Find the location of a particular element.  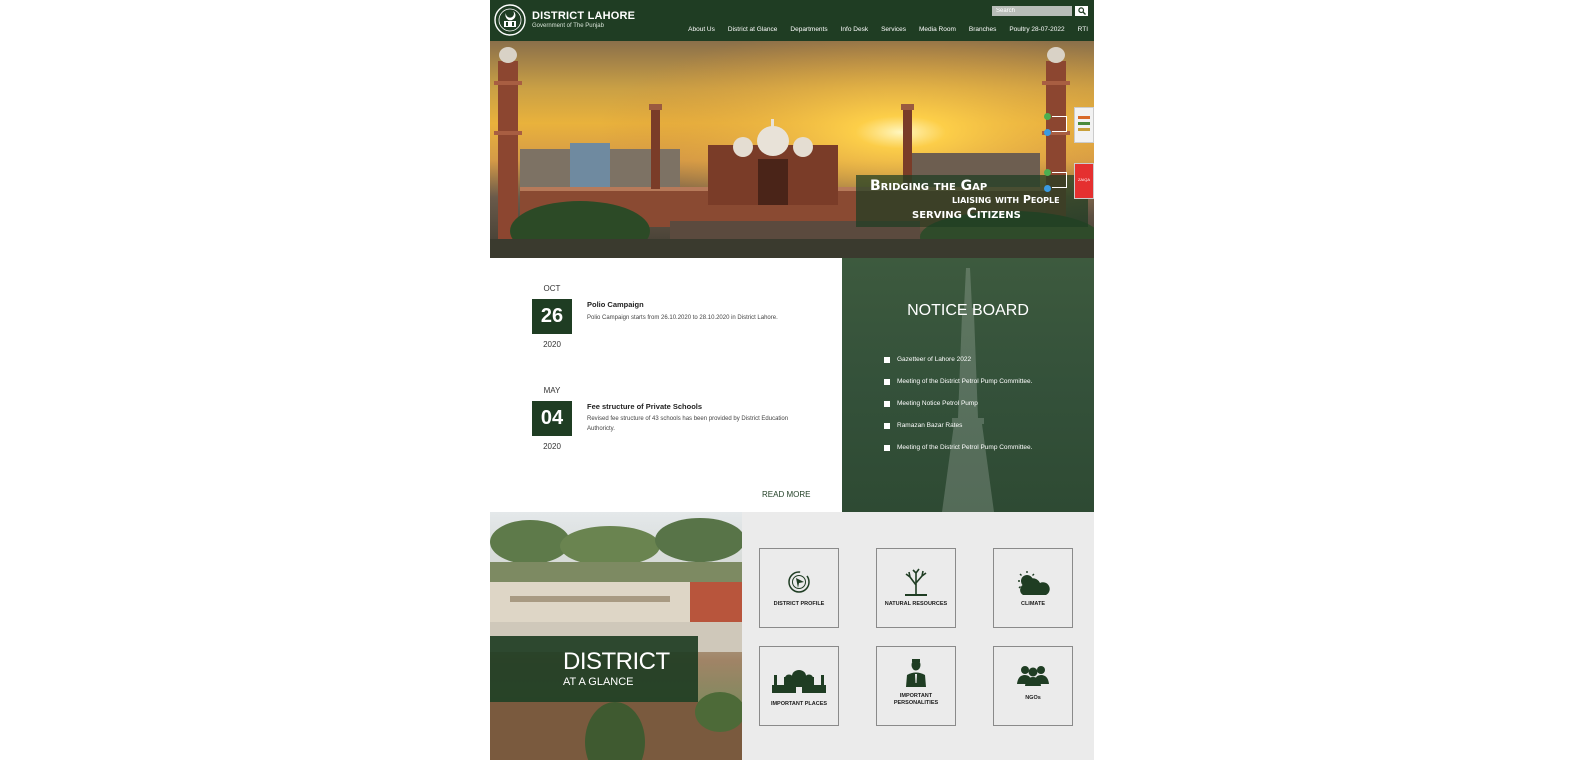

tile-climate: CLIMATE is located at coordinates (1033, 588).